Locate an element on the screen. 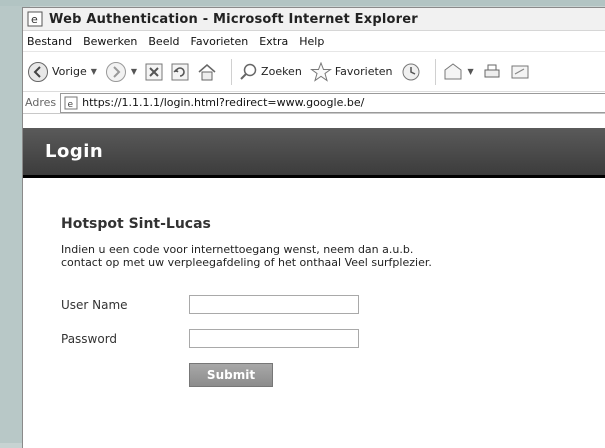  hotspot-title: Hotspot Sint-Lucas is located at coordinates (136, 224).